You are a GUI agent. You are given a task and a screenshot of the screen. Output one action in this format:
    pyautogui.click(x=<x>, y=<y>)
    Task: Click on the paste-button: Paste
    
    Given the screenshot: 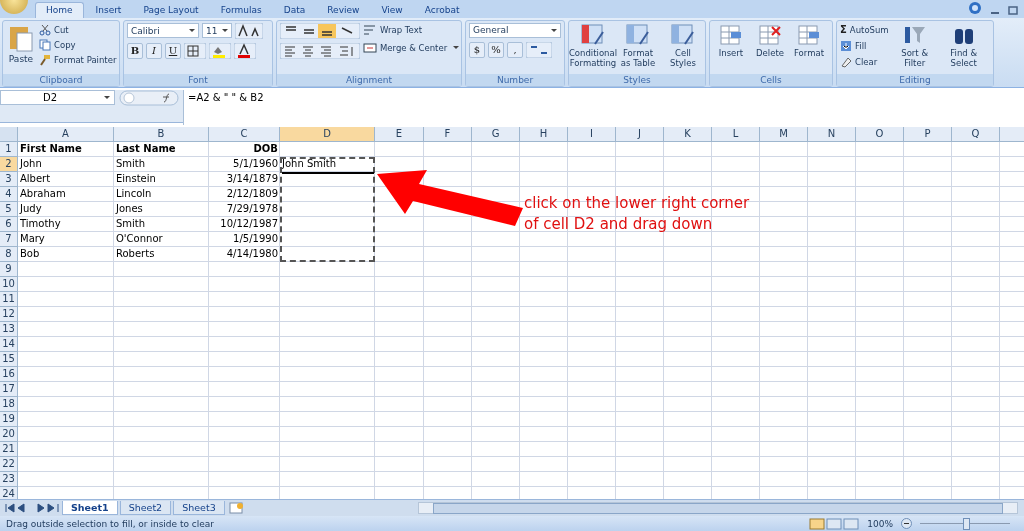 What is the action you would take?
    pyautogui.click(x=21, y=43)
    